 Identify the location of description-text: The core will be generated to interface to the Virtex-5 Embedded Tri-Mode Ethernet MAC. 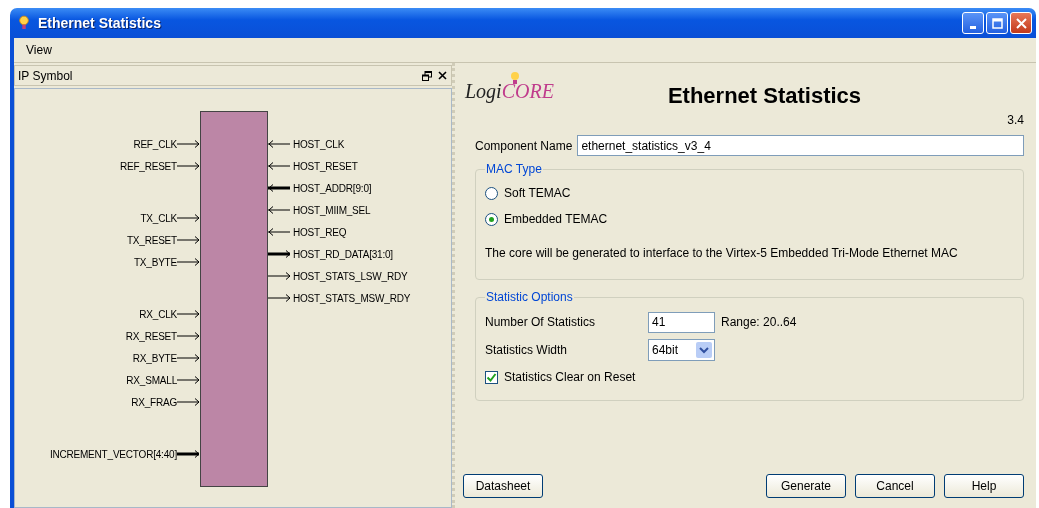
(722, 253).